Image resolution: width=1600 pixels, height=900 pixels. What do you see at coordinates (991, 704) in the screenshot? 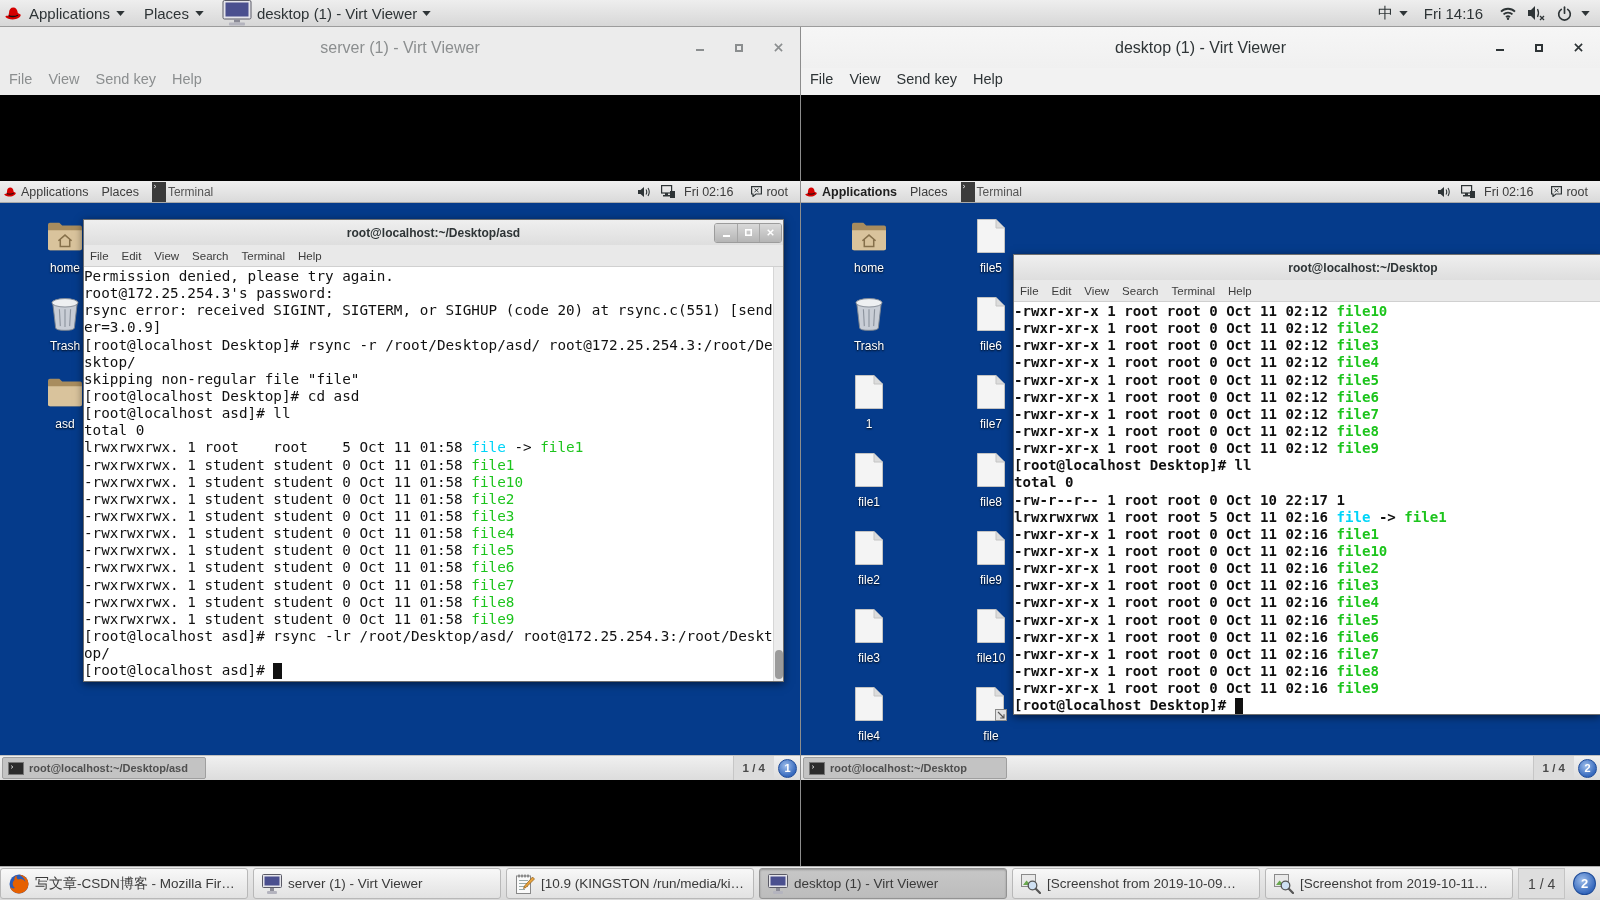
I see `link-file-icon` at bounding box center [991, 704].